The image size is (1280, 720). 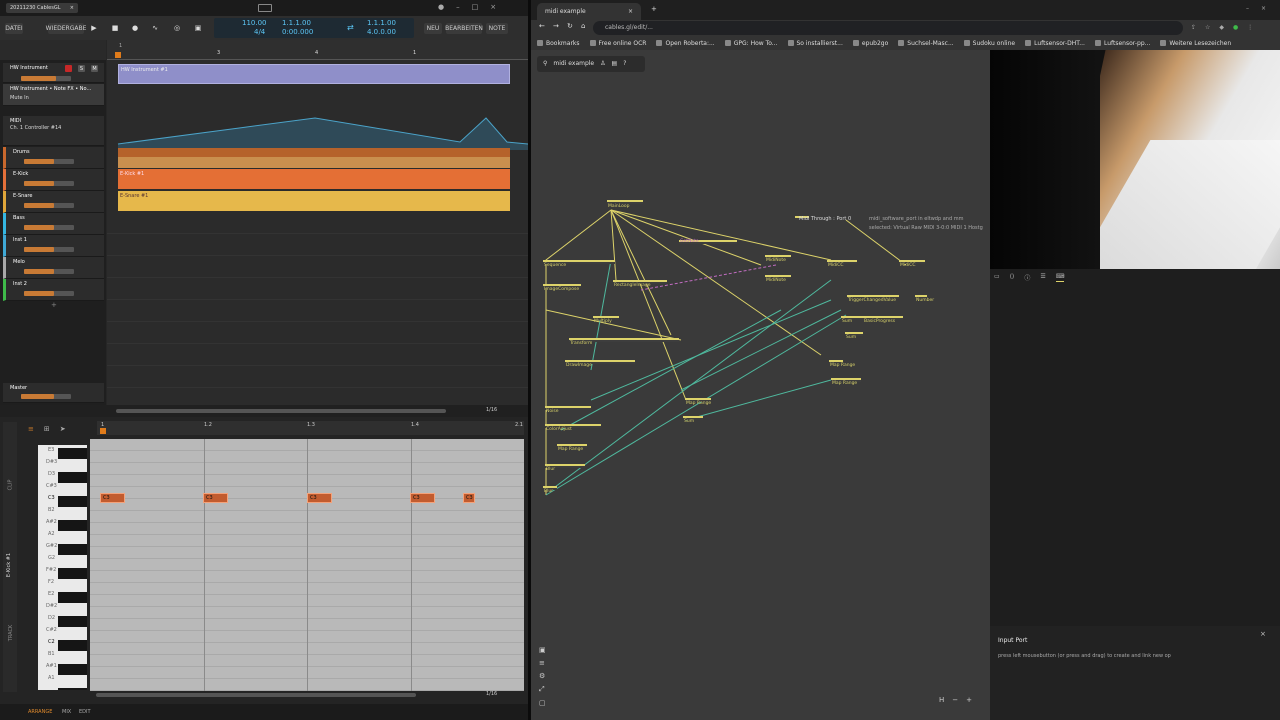 I want to click on track-inst-1: Inst 1, so click(x=53, y=246).